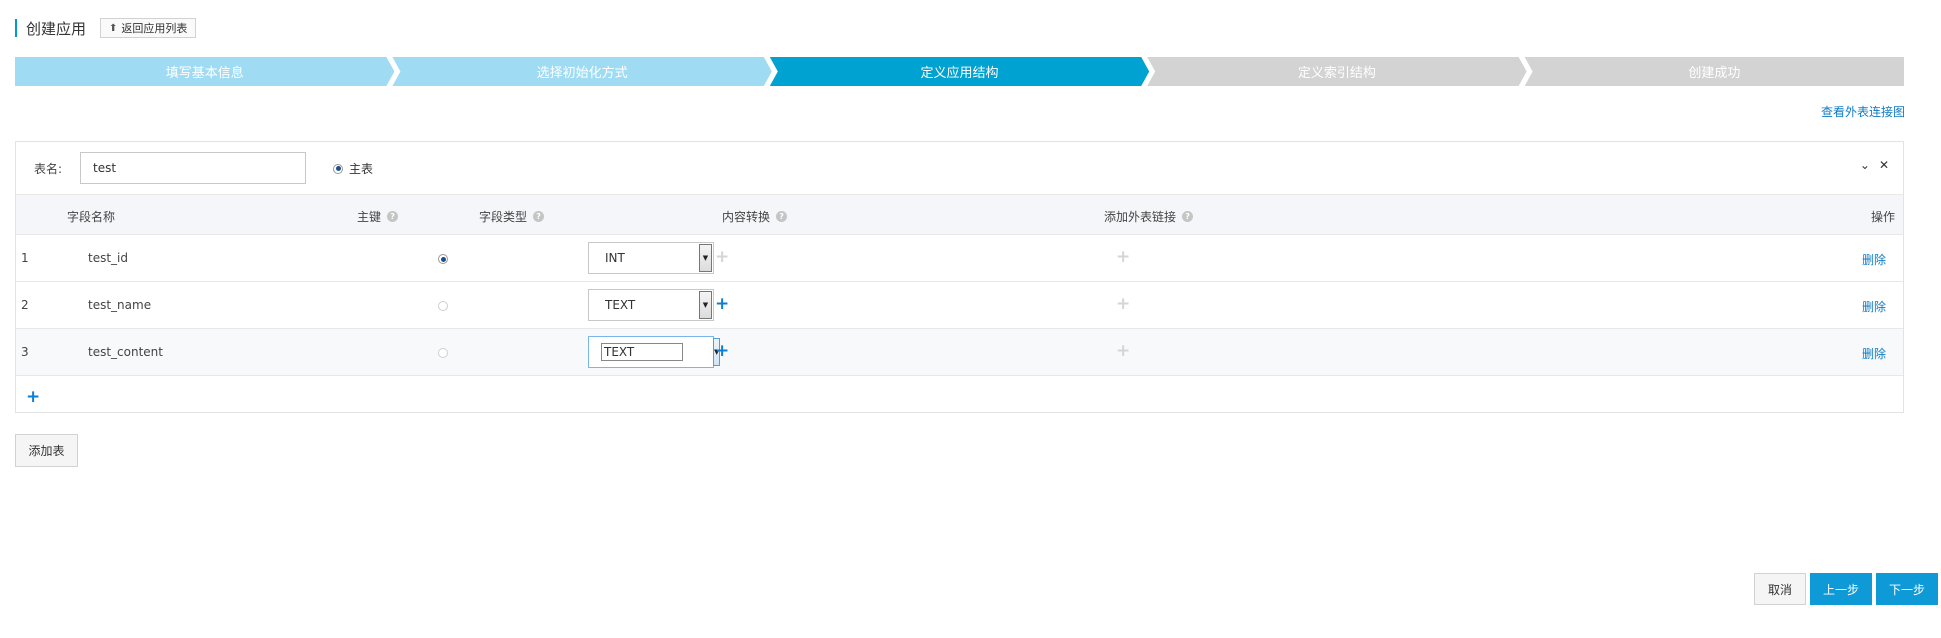 Image resolution: width=1941 pixels, height=638 pixels. I want to click on wizard-steps: 填写基本信息 选择初始化方式 定义应用结构 定义索引结构 创建成功, so click(960, 71).